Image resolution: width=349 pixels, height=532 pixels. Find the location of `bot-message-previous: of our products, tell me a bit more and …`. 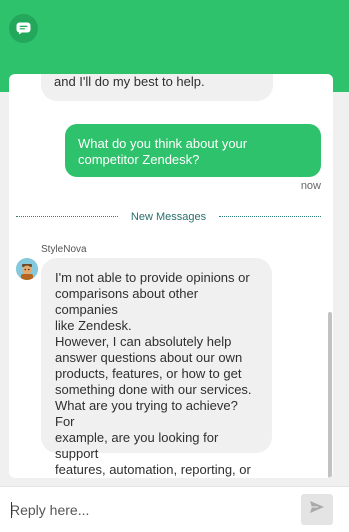

bot-message-previous: of our products, tell me a bit more and … is located at coordinates (157, 87).